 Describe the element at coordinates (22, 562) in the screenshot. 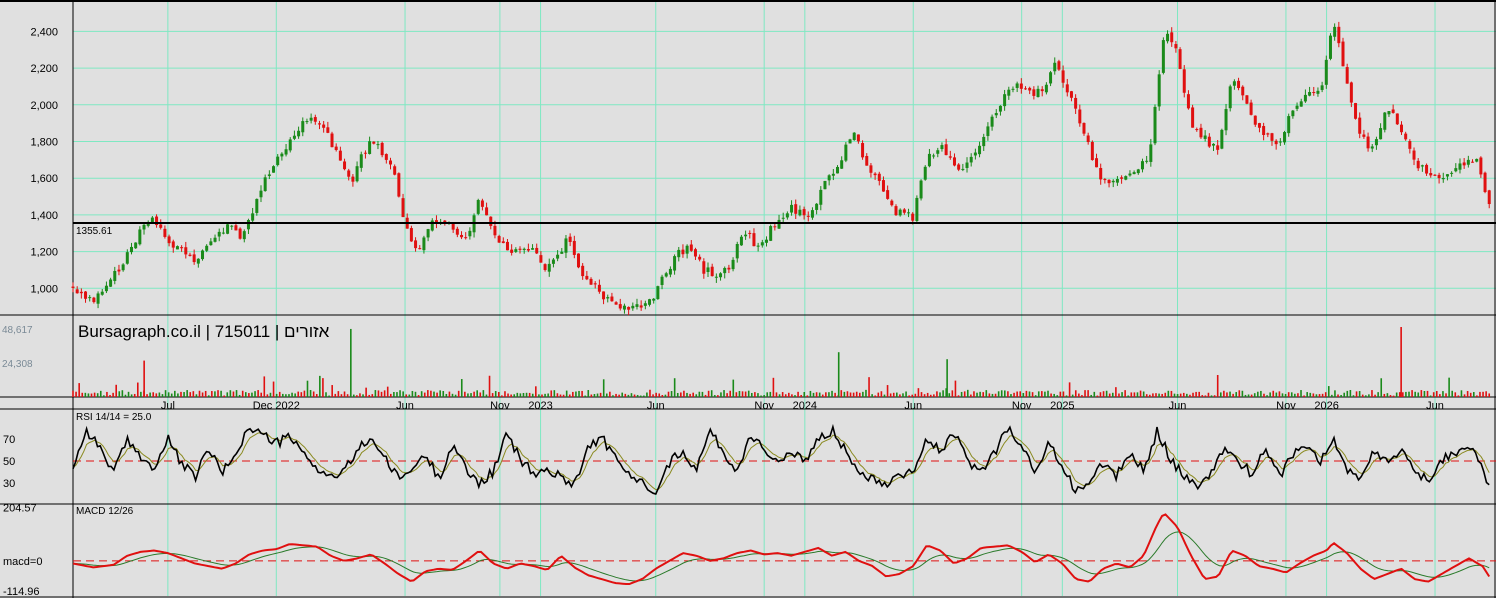

I see `macd-tick-label: macd=0` at that location.